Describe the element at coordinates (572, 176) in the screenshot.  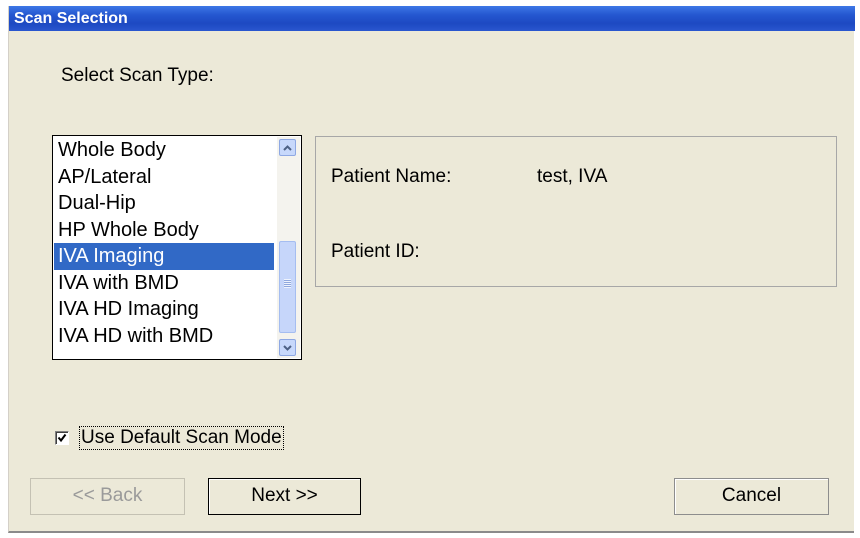
I see `patient-name-value: test, IVA` at that location.